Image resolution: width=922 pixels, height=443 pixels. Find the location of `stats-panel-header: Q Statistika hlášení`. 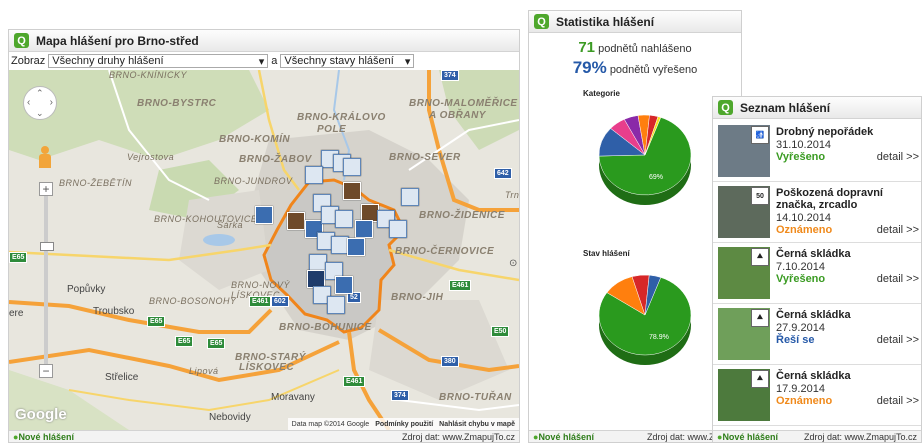

stats-panel-header: Q Statistika hlášení is located at coordinates (635, 22).